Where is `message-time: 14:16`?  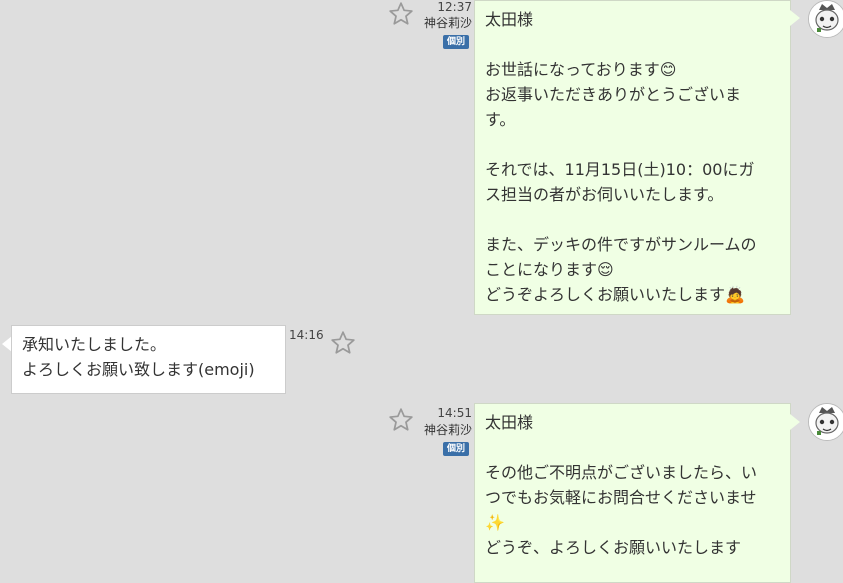 message-time: 14:16 is located at coordinates (306, 335).